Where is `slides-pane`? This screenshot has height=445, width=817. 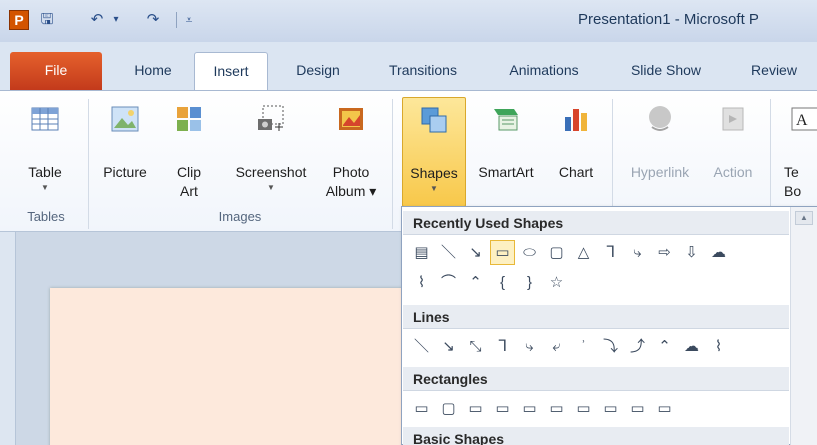
slides-pane is located at coordinates (8, 338).